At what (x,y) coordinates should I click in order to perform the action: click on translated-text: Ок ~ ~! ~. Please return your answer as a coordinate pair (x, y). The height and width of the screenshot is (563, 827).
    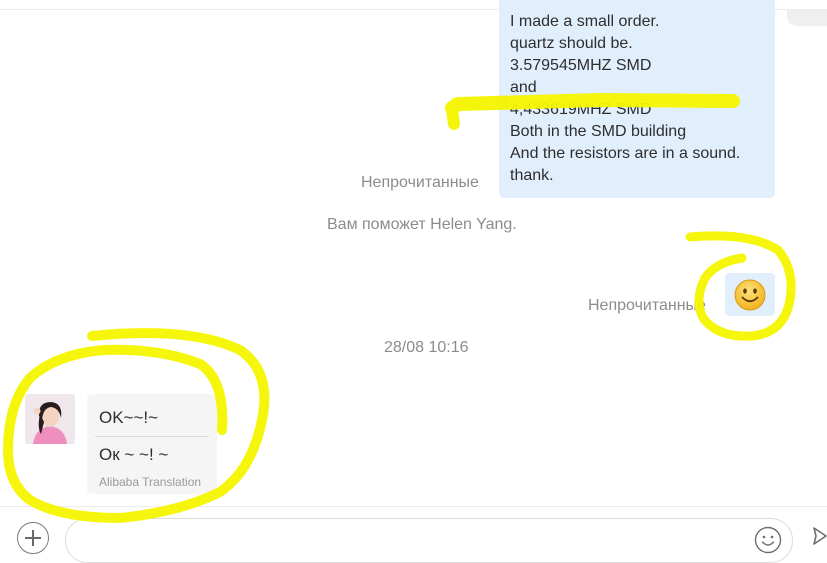
    Looking at the image, I should click on (134, 454).